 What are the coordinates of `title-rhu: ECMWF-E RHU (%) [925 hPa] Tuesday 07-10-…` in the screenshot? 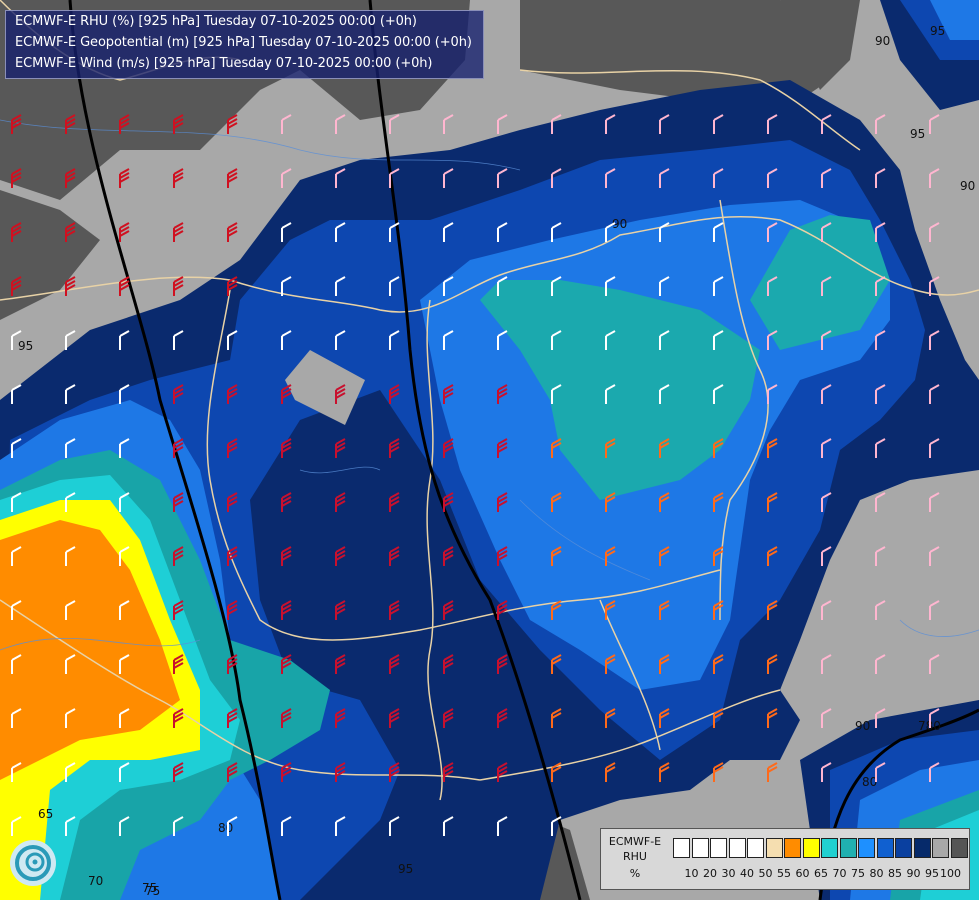 It's located at (216, 21).